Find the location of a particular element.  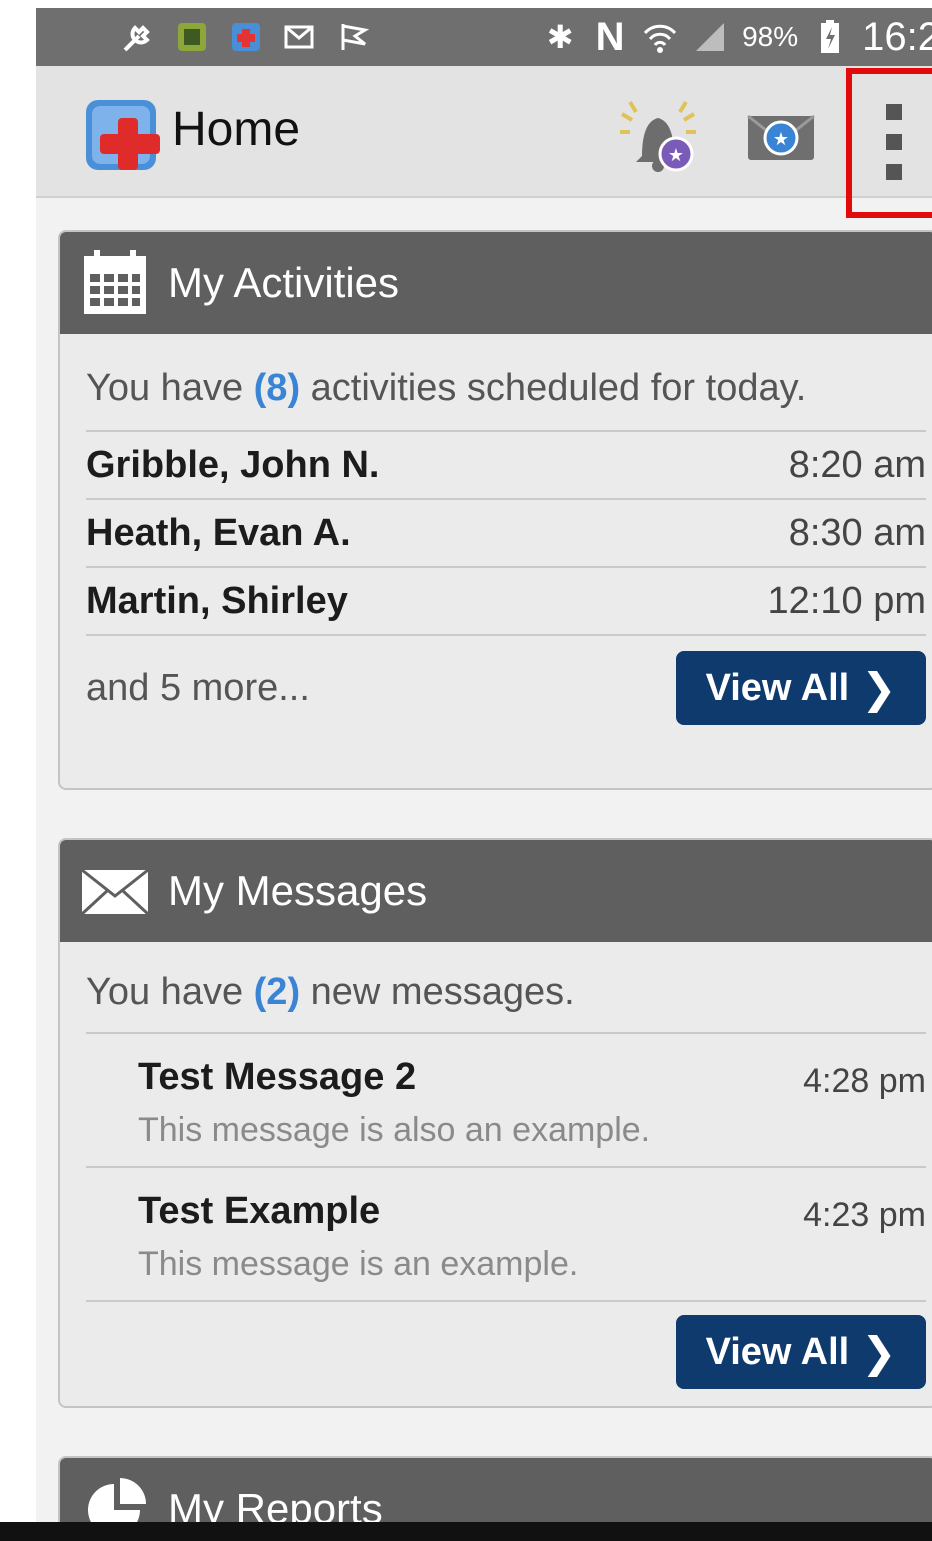

activity-row: Martin, Shirley 12:10 pm is located at coordinates (506, 602).